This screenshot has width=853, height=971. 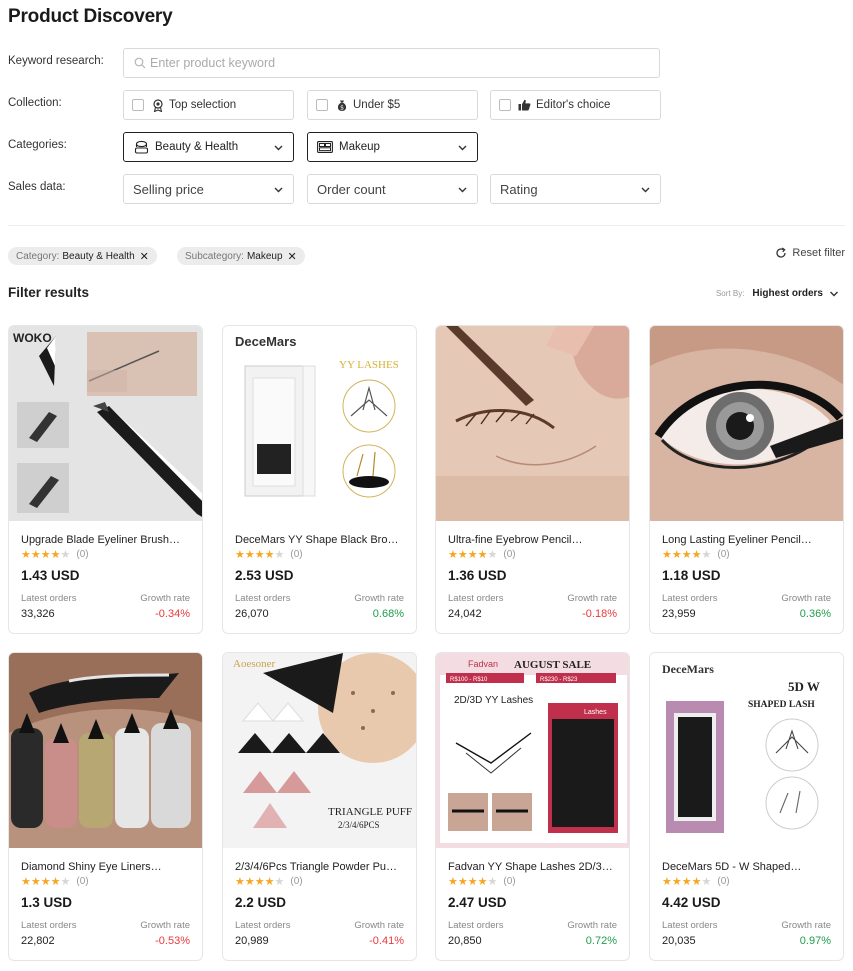 I want to click on growth-rate-value: -0.53%, so click(x=172, y=941).